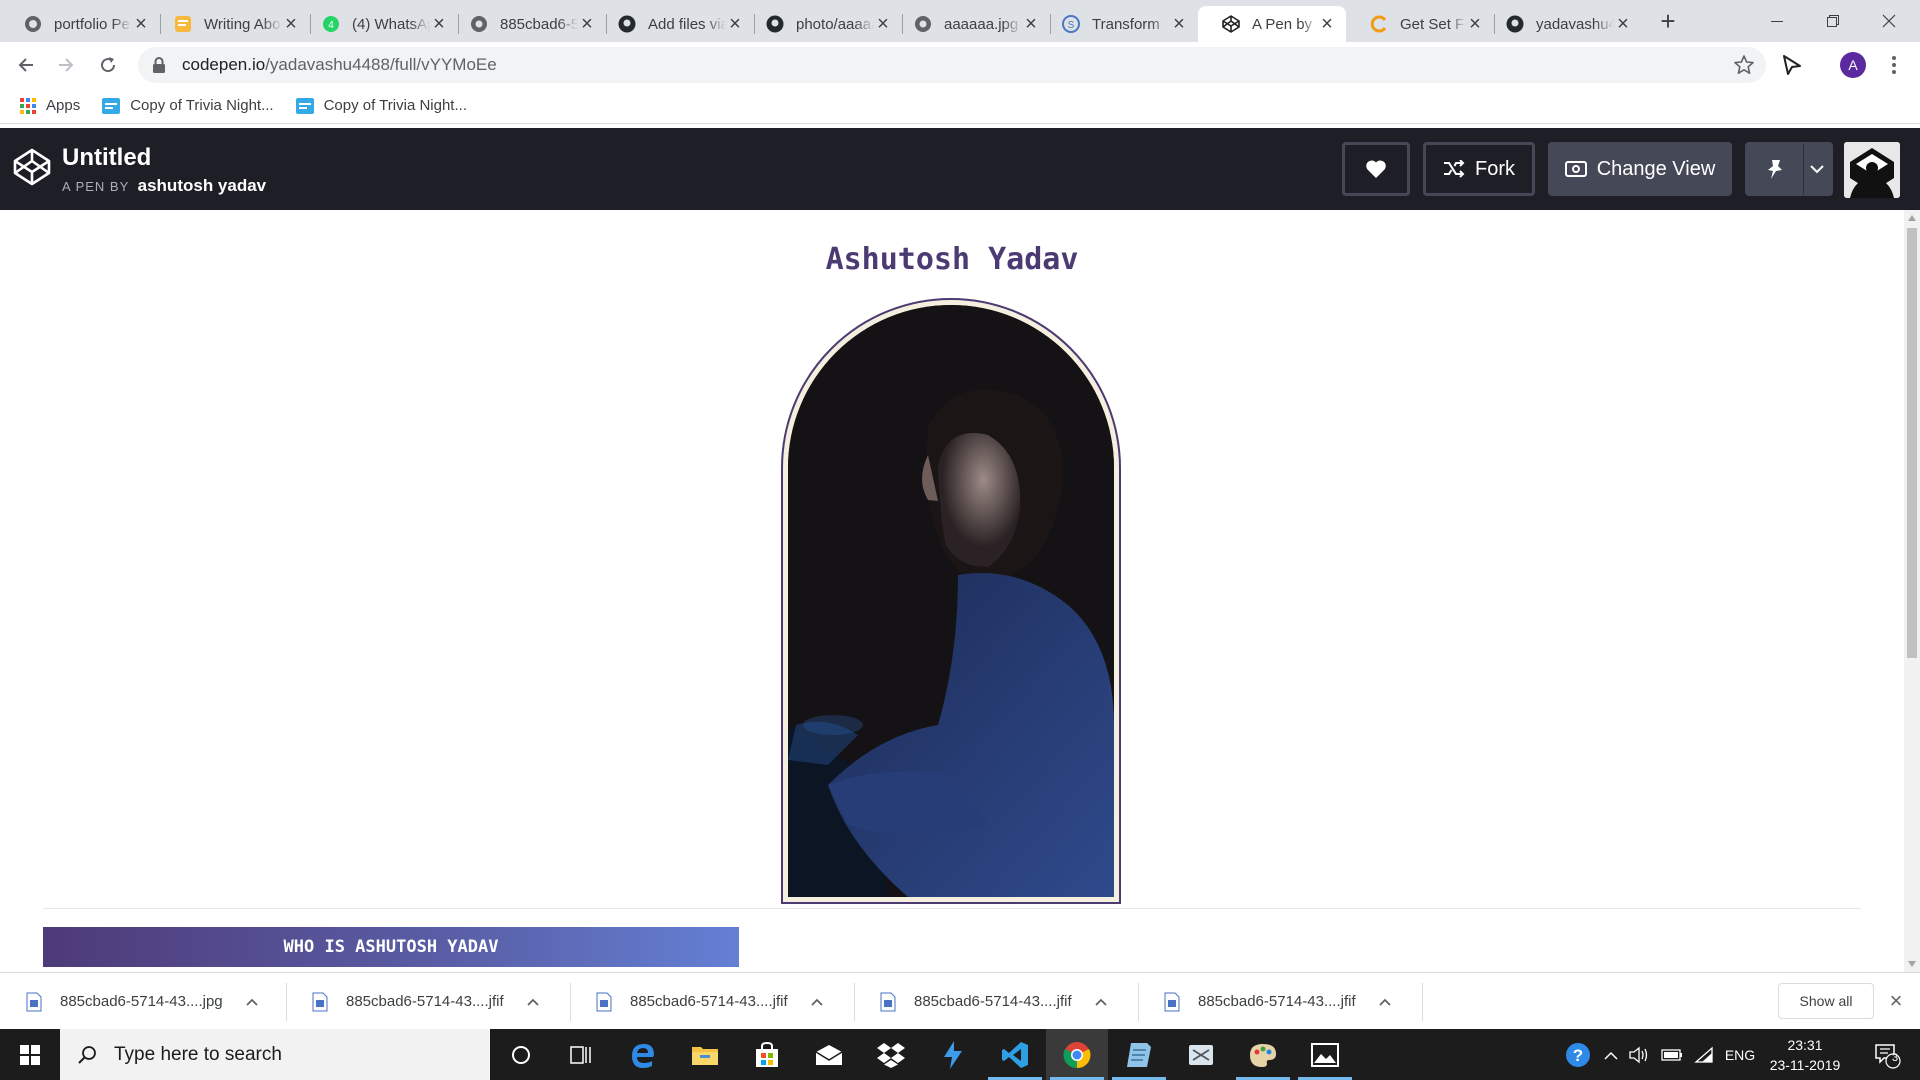 This screenshot has width=1920, height=1080. Describe the element at coordinates (1895, 1058) in the screenshot. I see `notification-count: 3` at that location.